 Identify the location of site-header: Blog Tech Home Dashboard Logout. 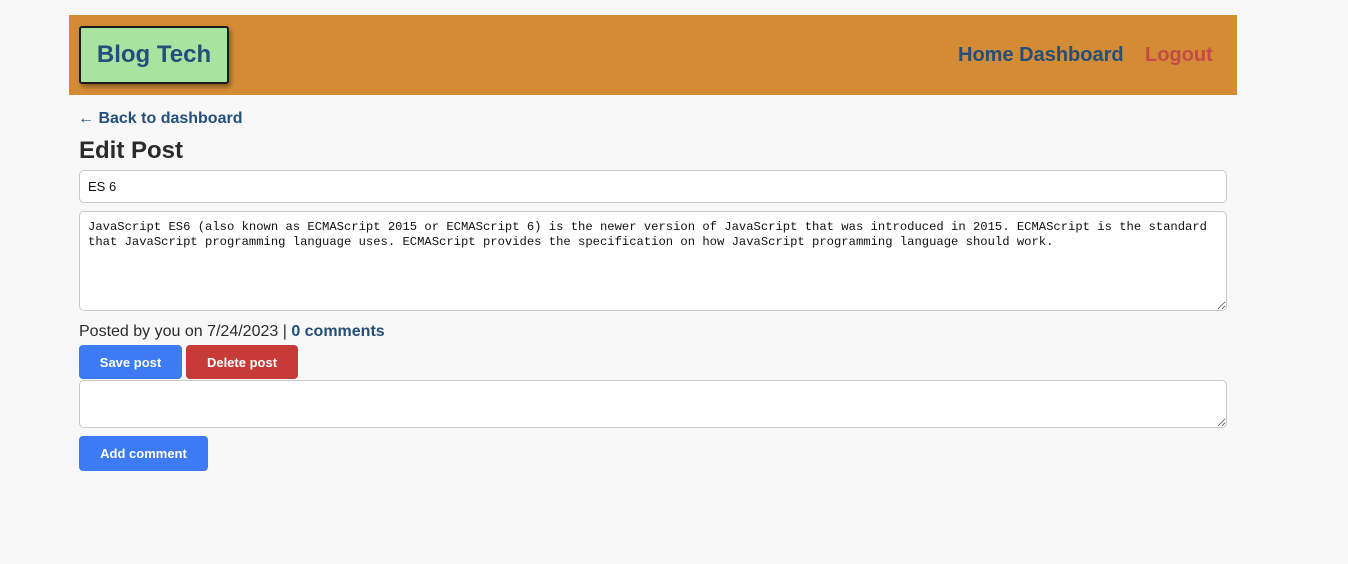
(653, 55).